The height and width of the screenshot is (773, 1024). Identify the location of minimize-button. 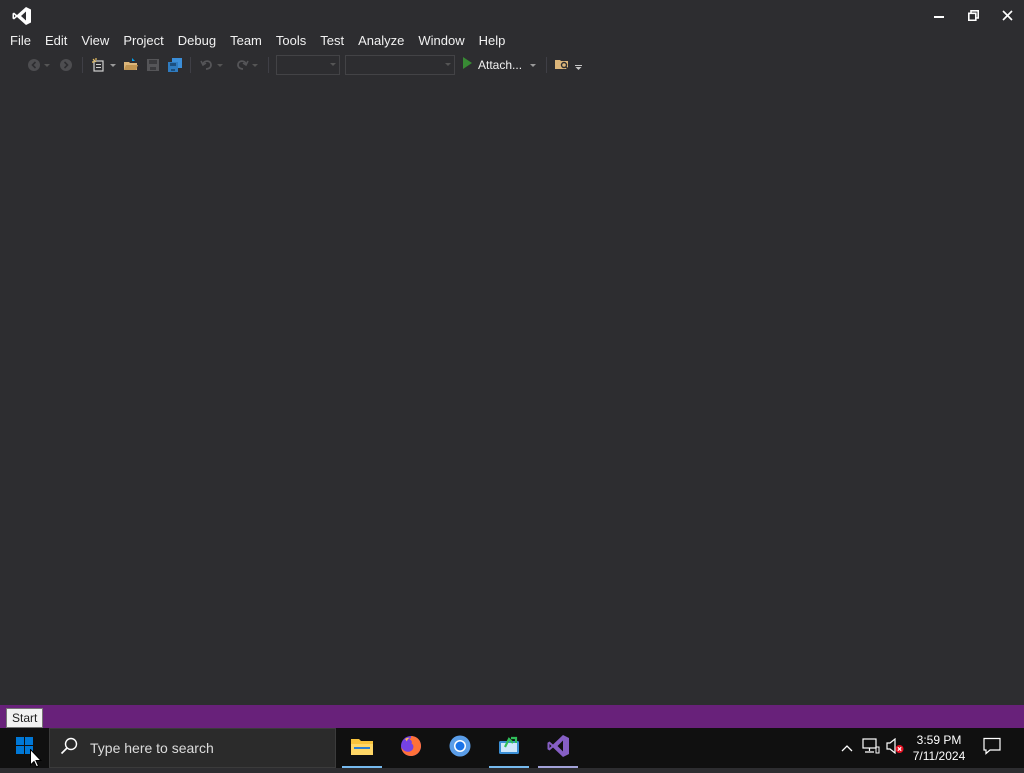
(939, 15).